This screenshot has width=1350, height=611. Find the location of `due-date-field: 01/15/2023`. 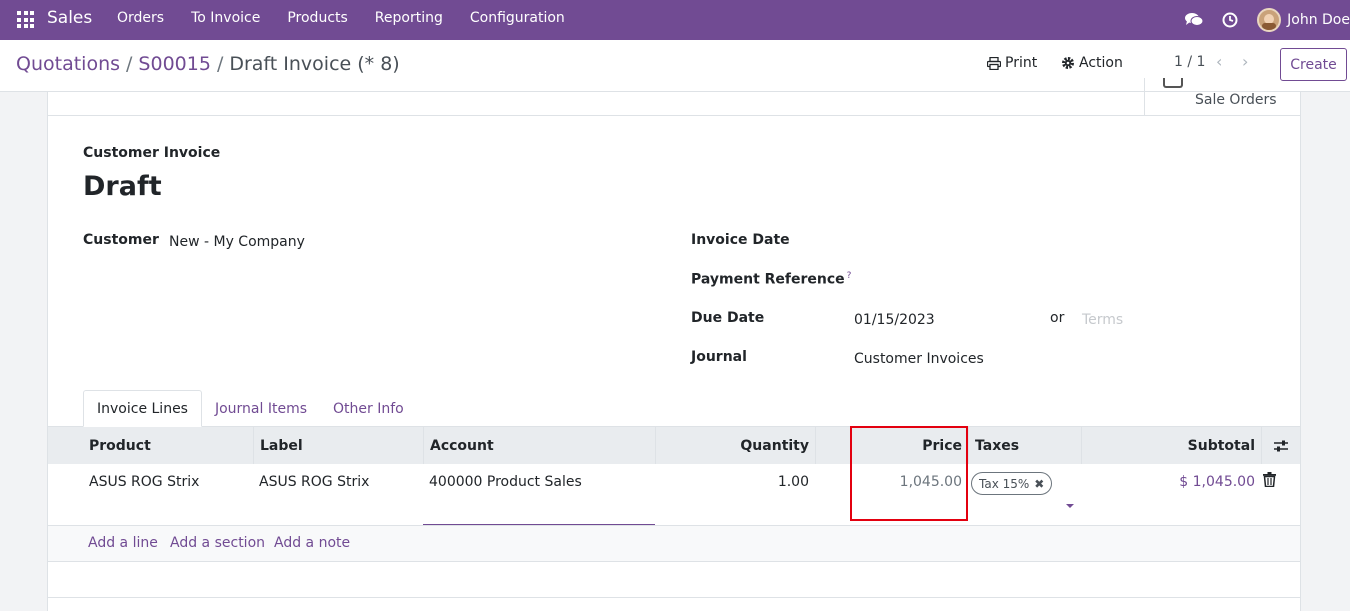

due-date-field: 01/15/2023 is located at coordinates (894, 320).